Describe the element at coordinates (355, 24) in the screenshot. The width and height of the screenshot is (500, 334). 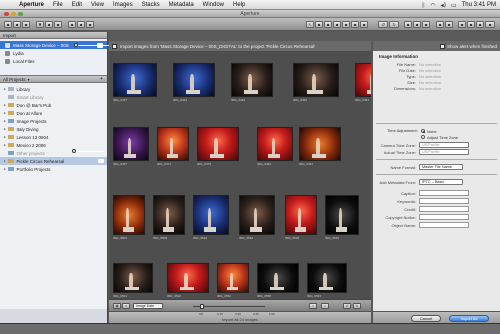
I see `patch-tool-button: ▪` at that location.